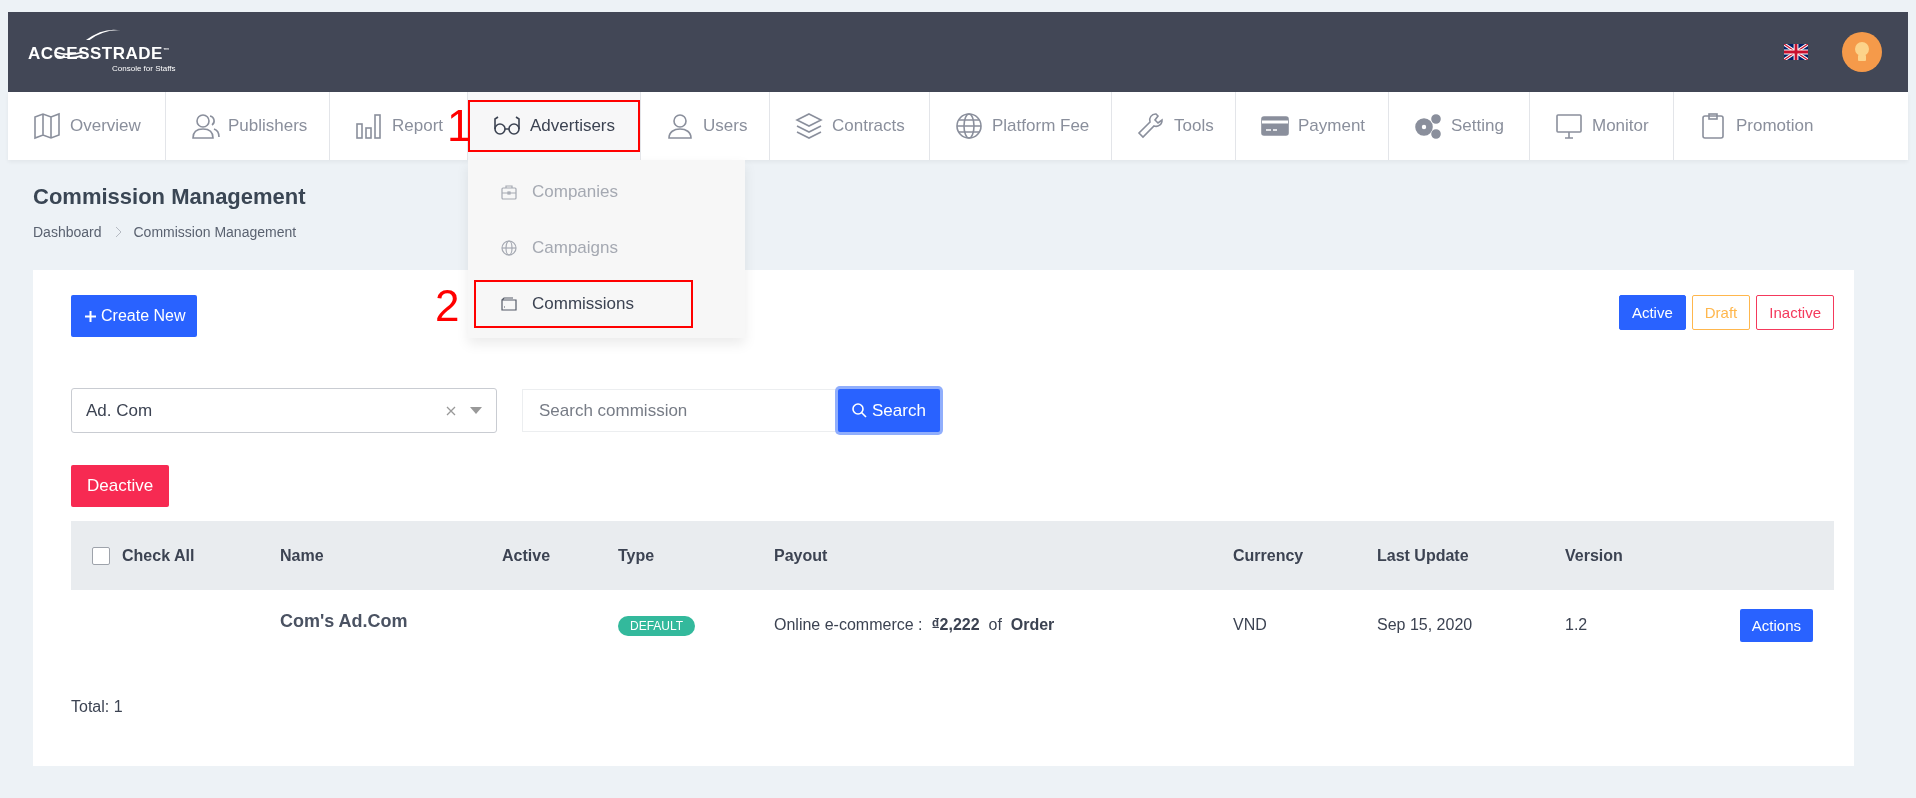  Describe the element at coordinates (606, 192) in the screenshot. I see `menu-item: Companies` at that location.